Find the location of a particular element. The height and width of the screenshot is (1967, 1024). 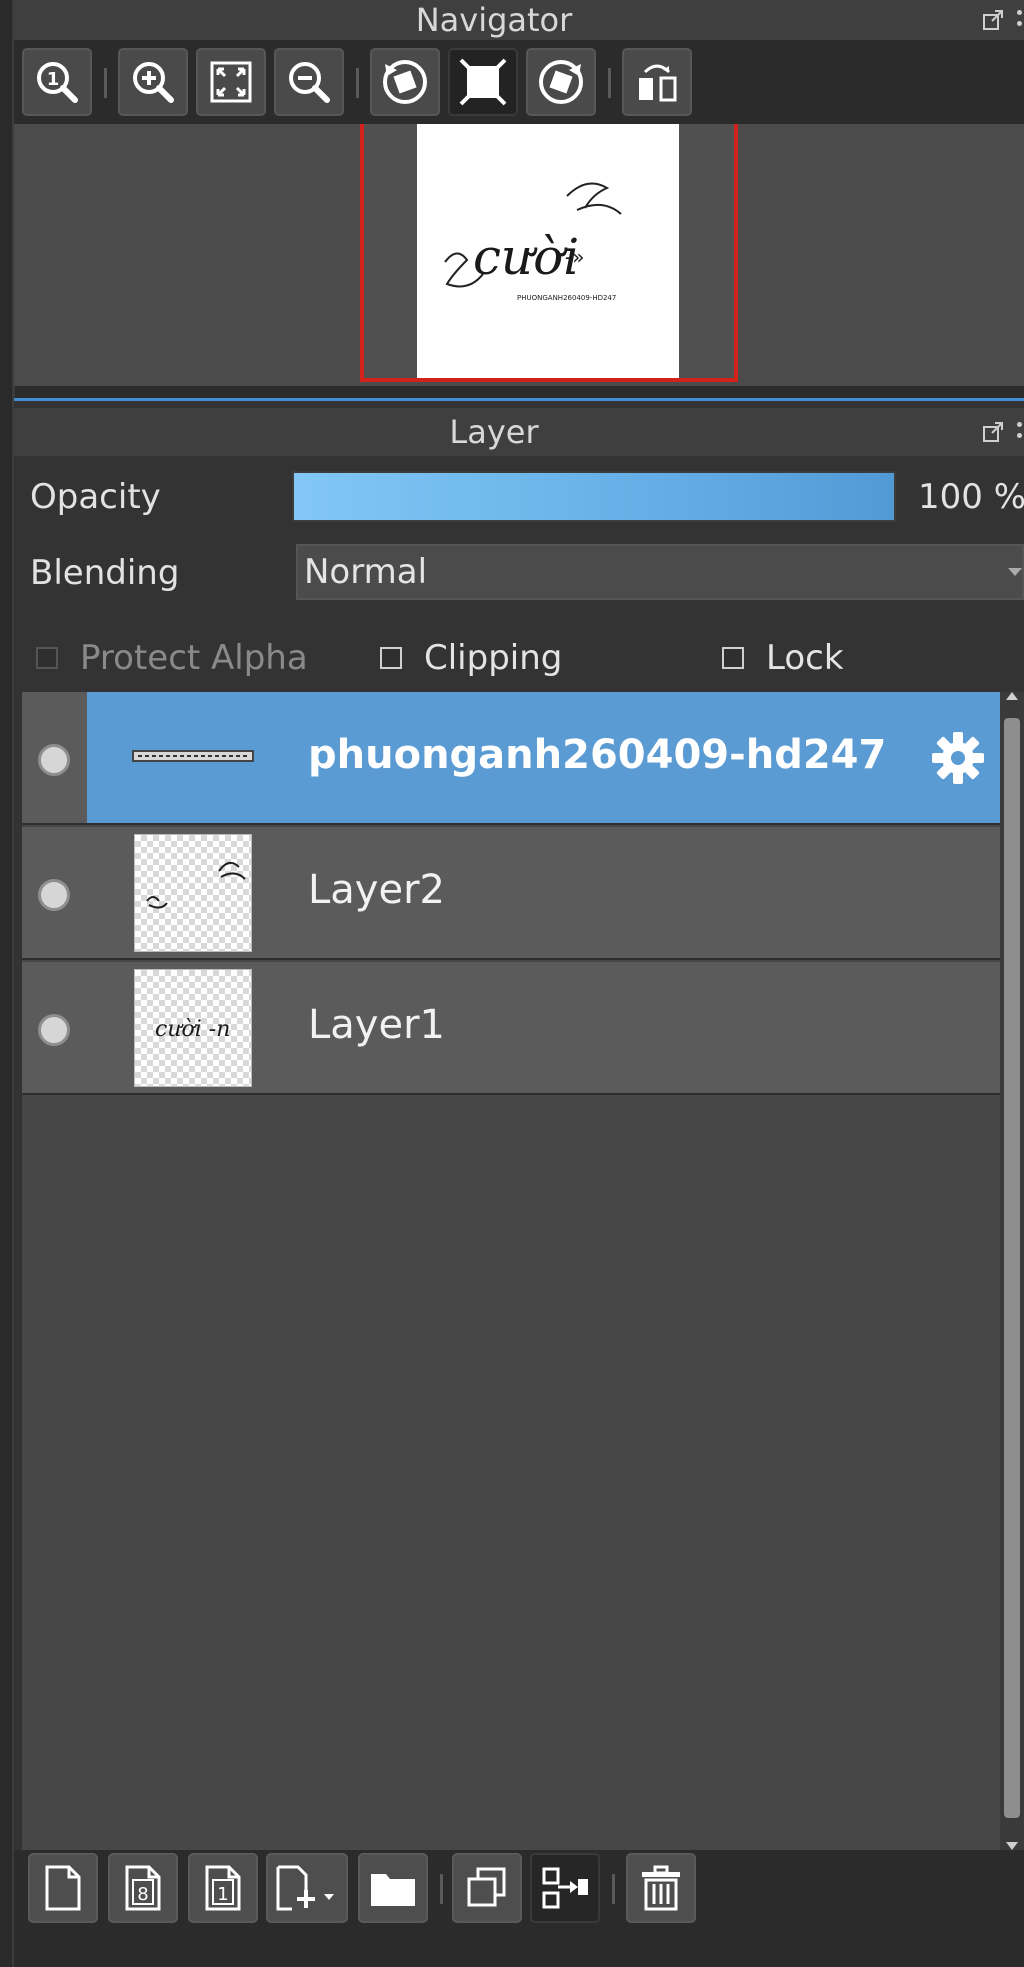

reset-rotation-icon is located at coordinates (483, 82).